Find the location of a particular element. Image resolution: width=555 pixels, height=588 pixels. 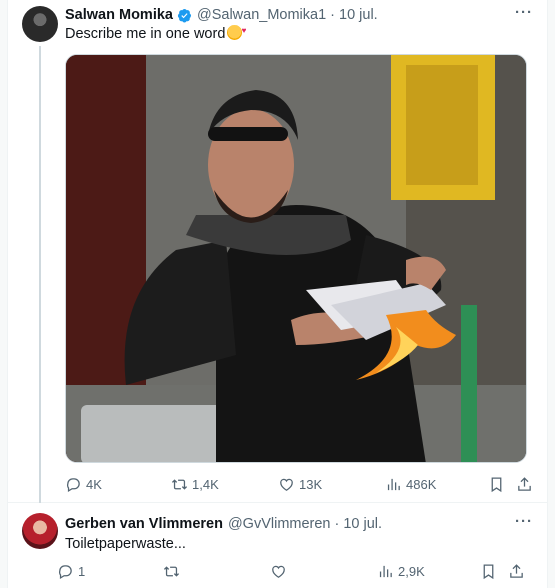

tweet-actions: 4K 1,4K 13K 486K is located at coordinates (302, 484).